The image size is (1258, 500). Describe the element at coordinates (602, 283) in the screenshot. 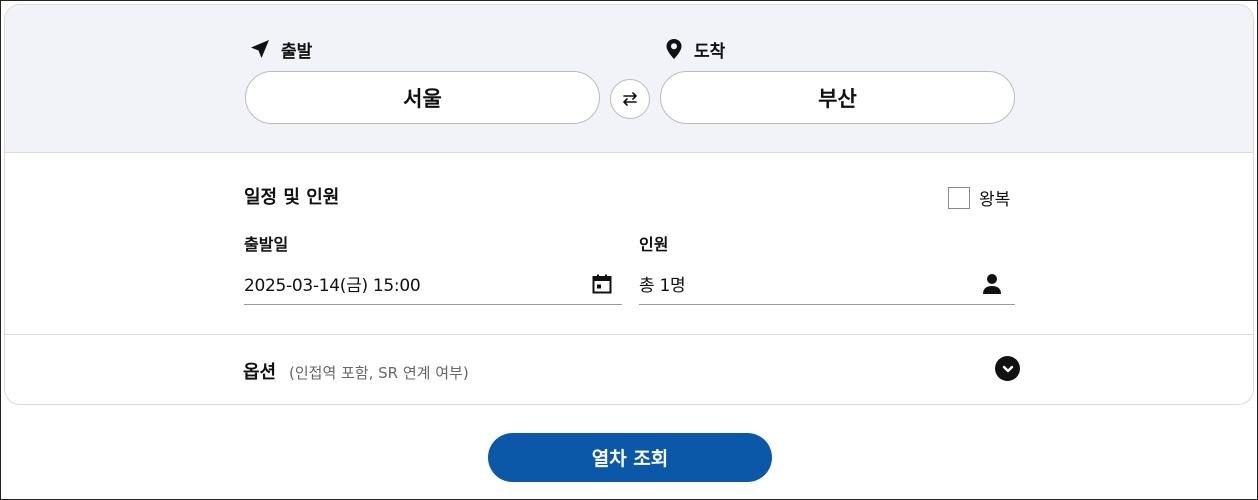

I see `calendar-icon` at that location.